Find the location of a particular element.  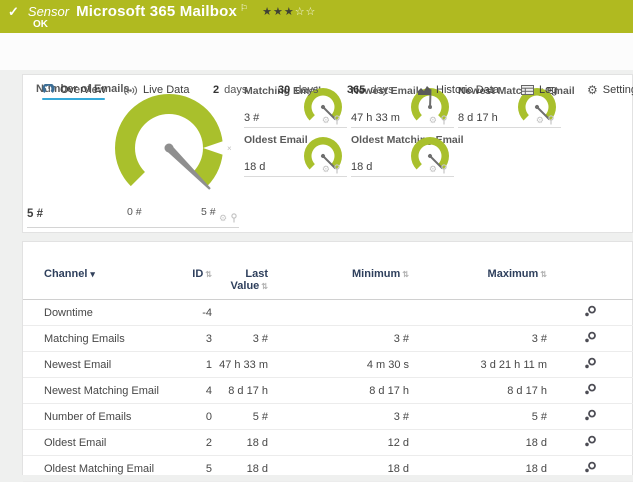

column-header-tools is located at coordinates (590, 279).